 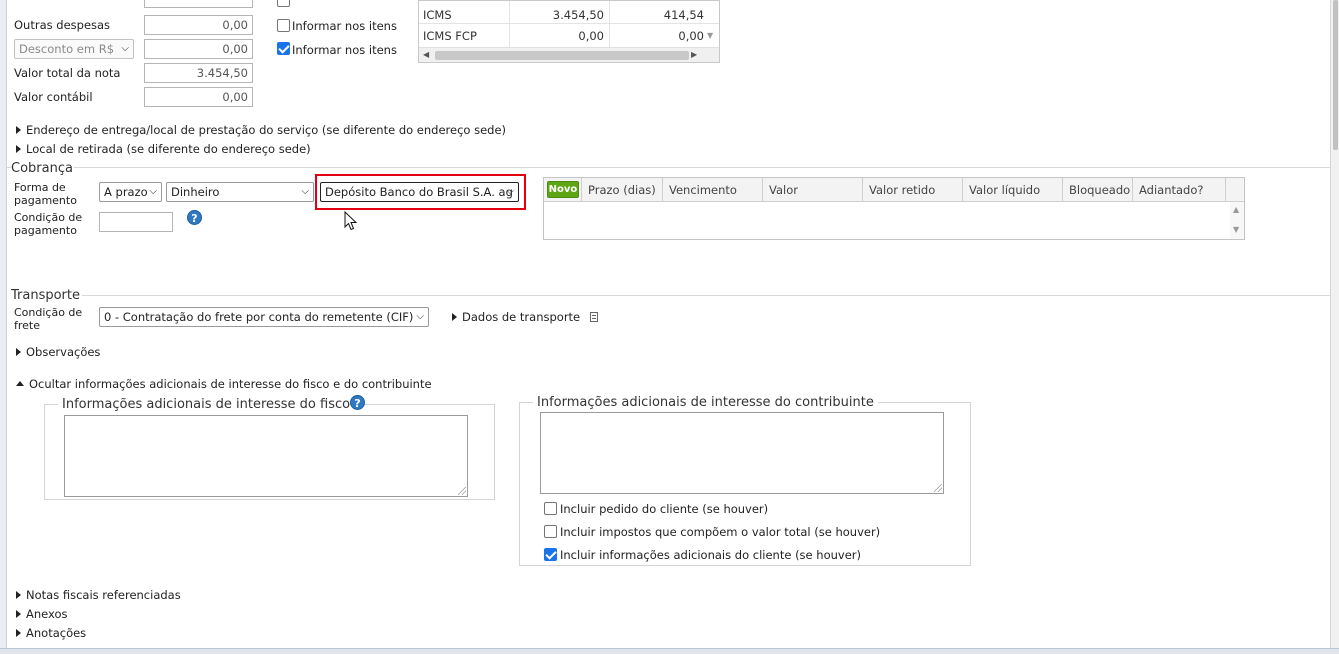 I want to click on prazo-select: A prazo ⌵, so click(x=130, y=192).